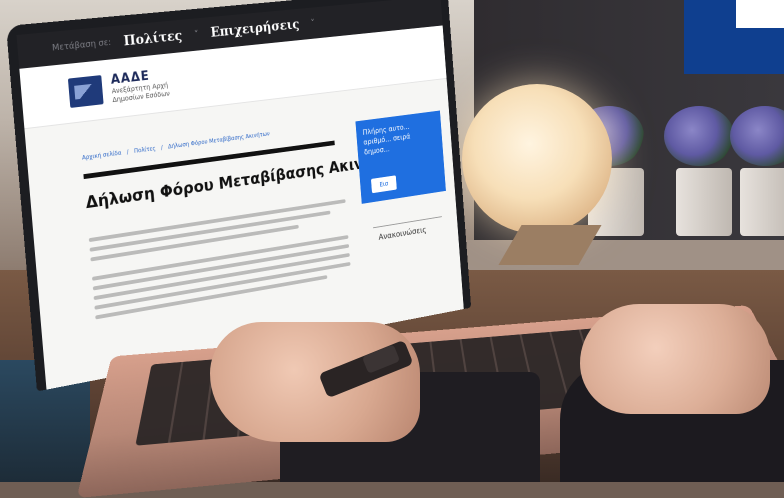 The image size is (784, 498). I want to click on nav-citizens: Πολίτες, so click(153, 38).